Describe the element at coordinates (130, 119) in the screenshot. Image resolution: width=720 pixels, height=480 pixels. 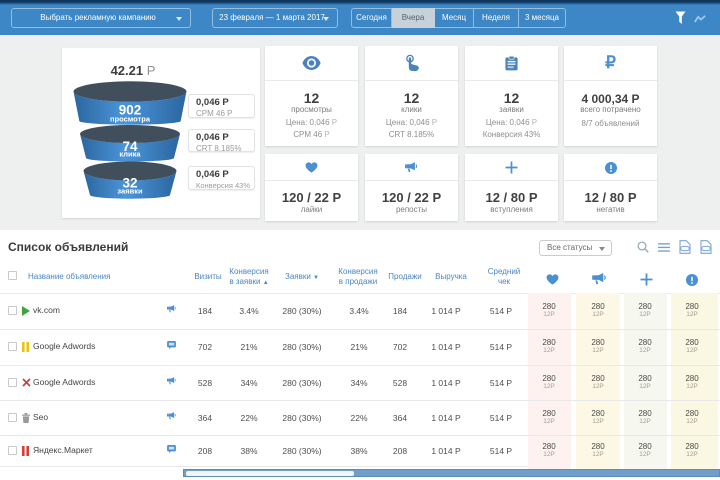
I see `svg-text: просмотра` at that location.